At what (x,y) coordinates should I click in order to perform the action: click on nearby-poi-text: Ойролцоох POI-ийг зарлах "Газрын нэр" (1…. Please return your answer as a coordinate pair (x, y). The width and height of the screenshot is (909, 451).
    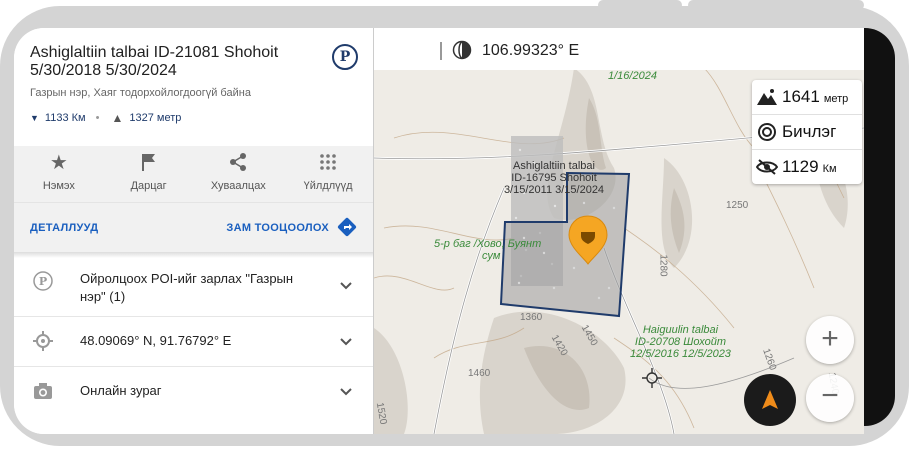
    Looking at the image, I should click on (187, 287).